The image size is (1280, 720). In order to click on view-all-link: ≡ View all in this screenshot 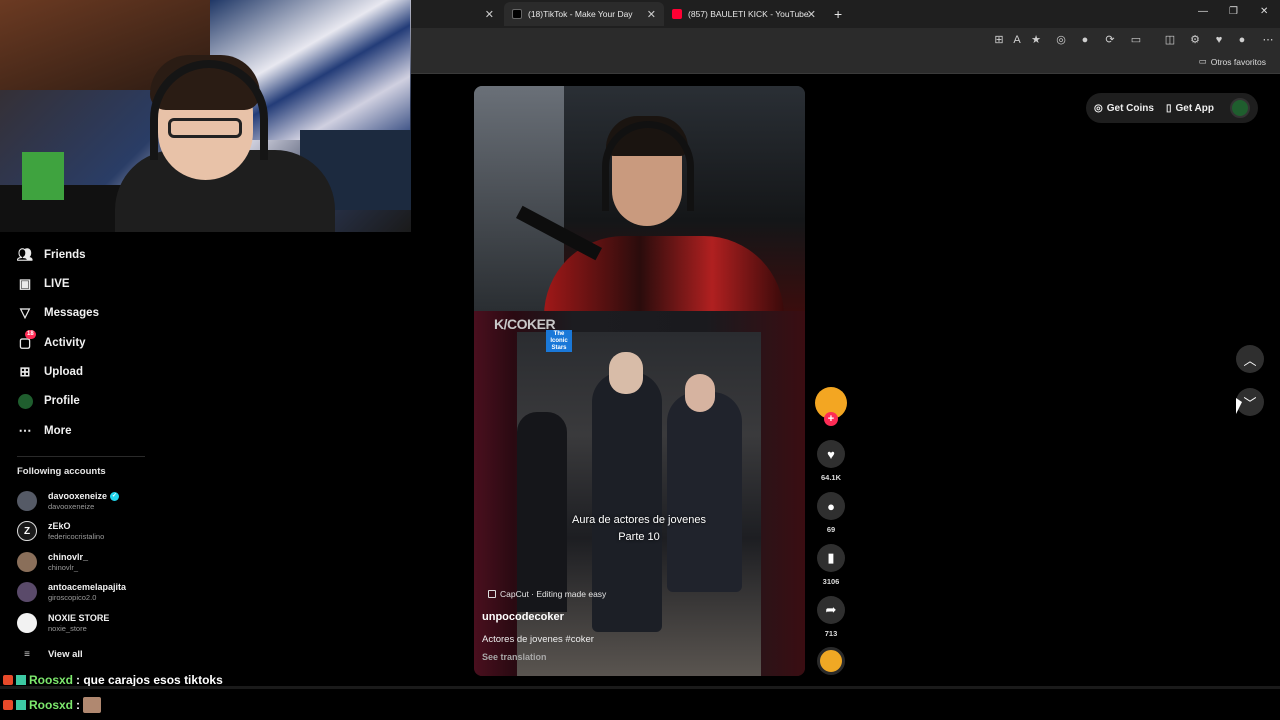, I will do `click(50, 654)`.